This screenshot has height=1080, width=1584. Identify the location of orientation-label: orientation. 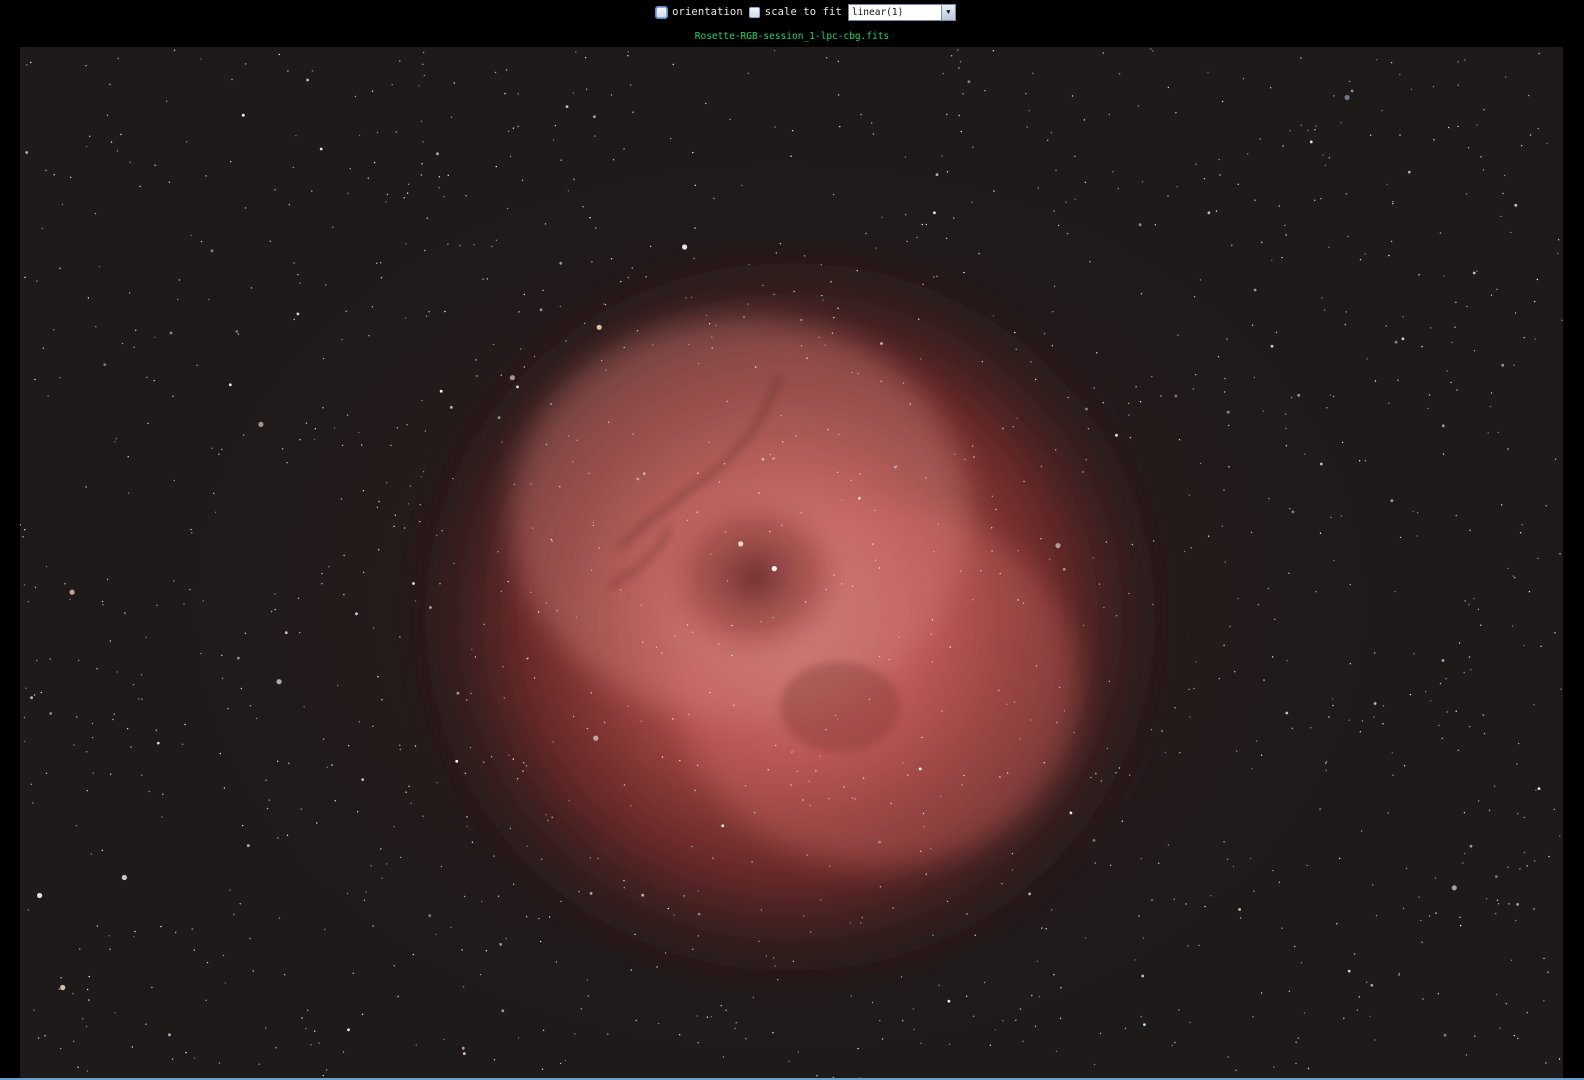
(707, 12).